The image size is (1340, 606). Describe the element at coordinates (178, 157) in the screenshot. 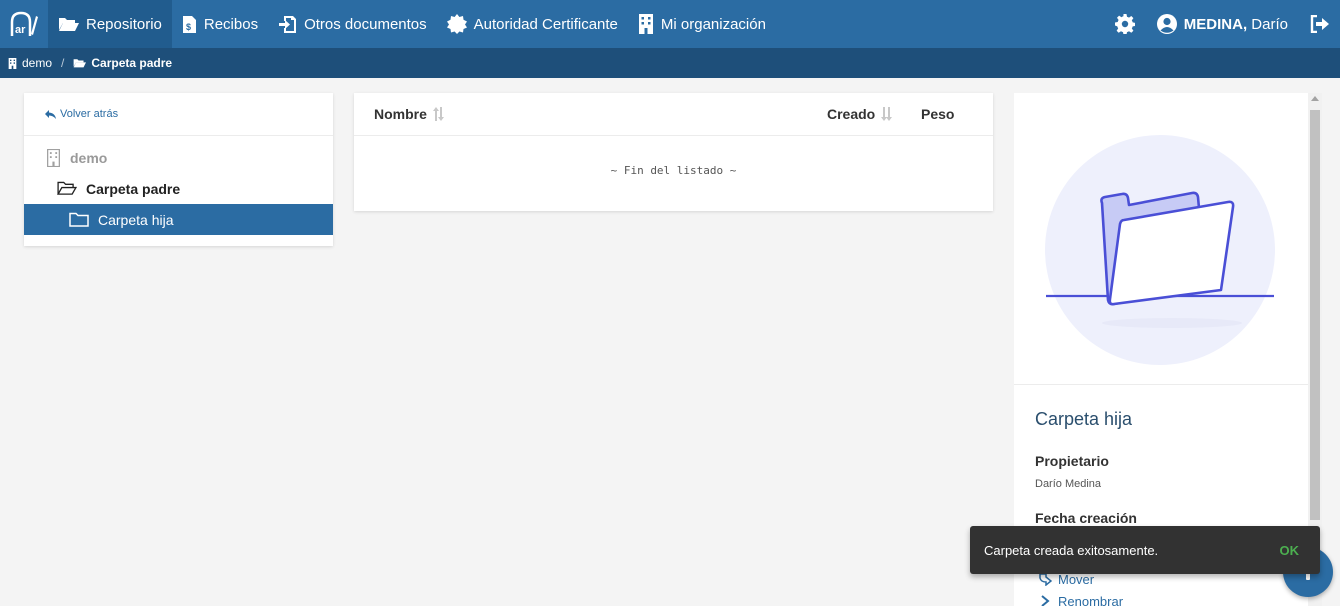

I see `tree-item-demo: demo` at that location.